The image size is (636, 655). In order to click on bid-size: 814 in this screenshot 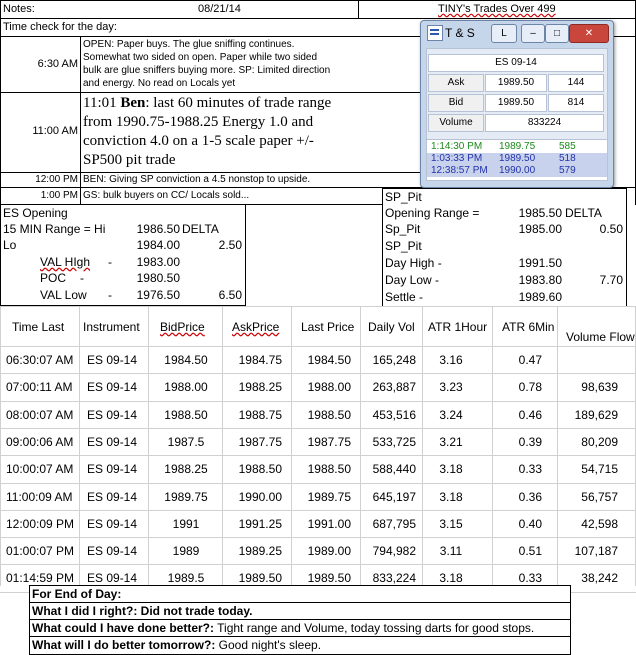, I will do `click(576, 103)`.